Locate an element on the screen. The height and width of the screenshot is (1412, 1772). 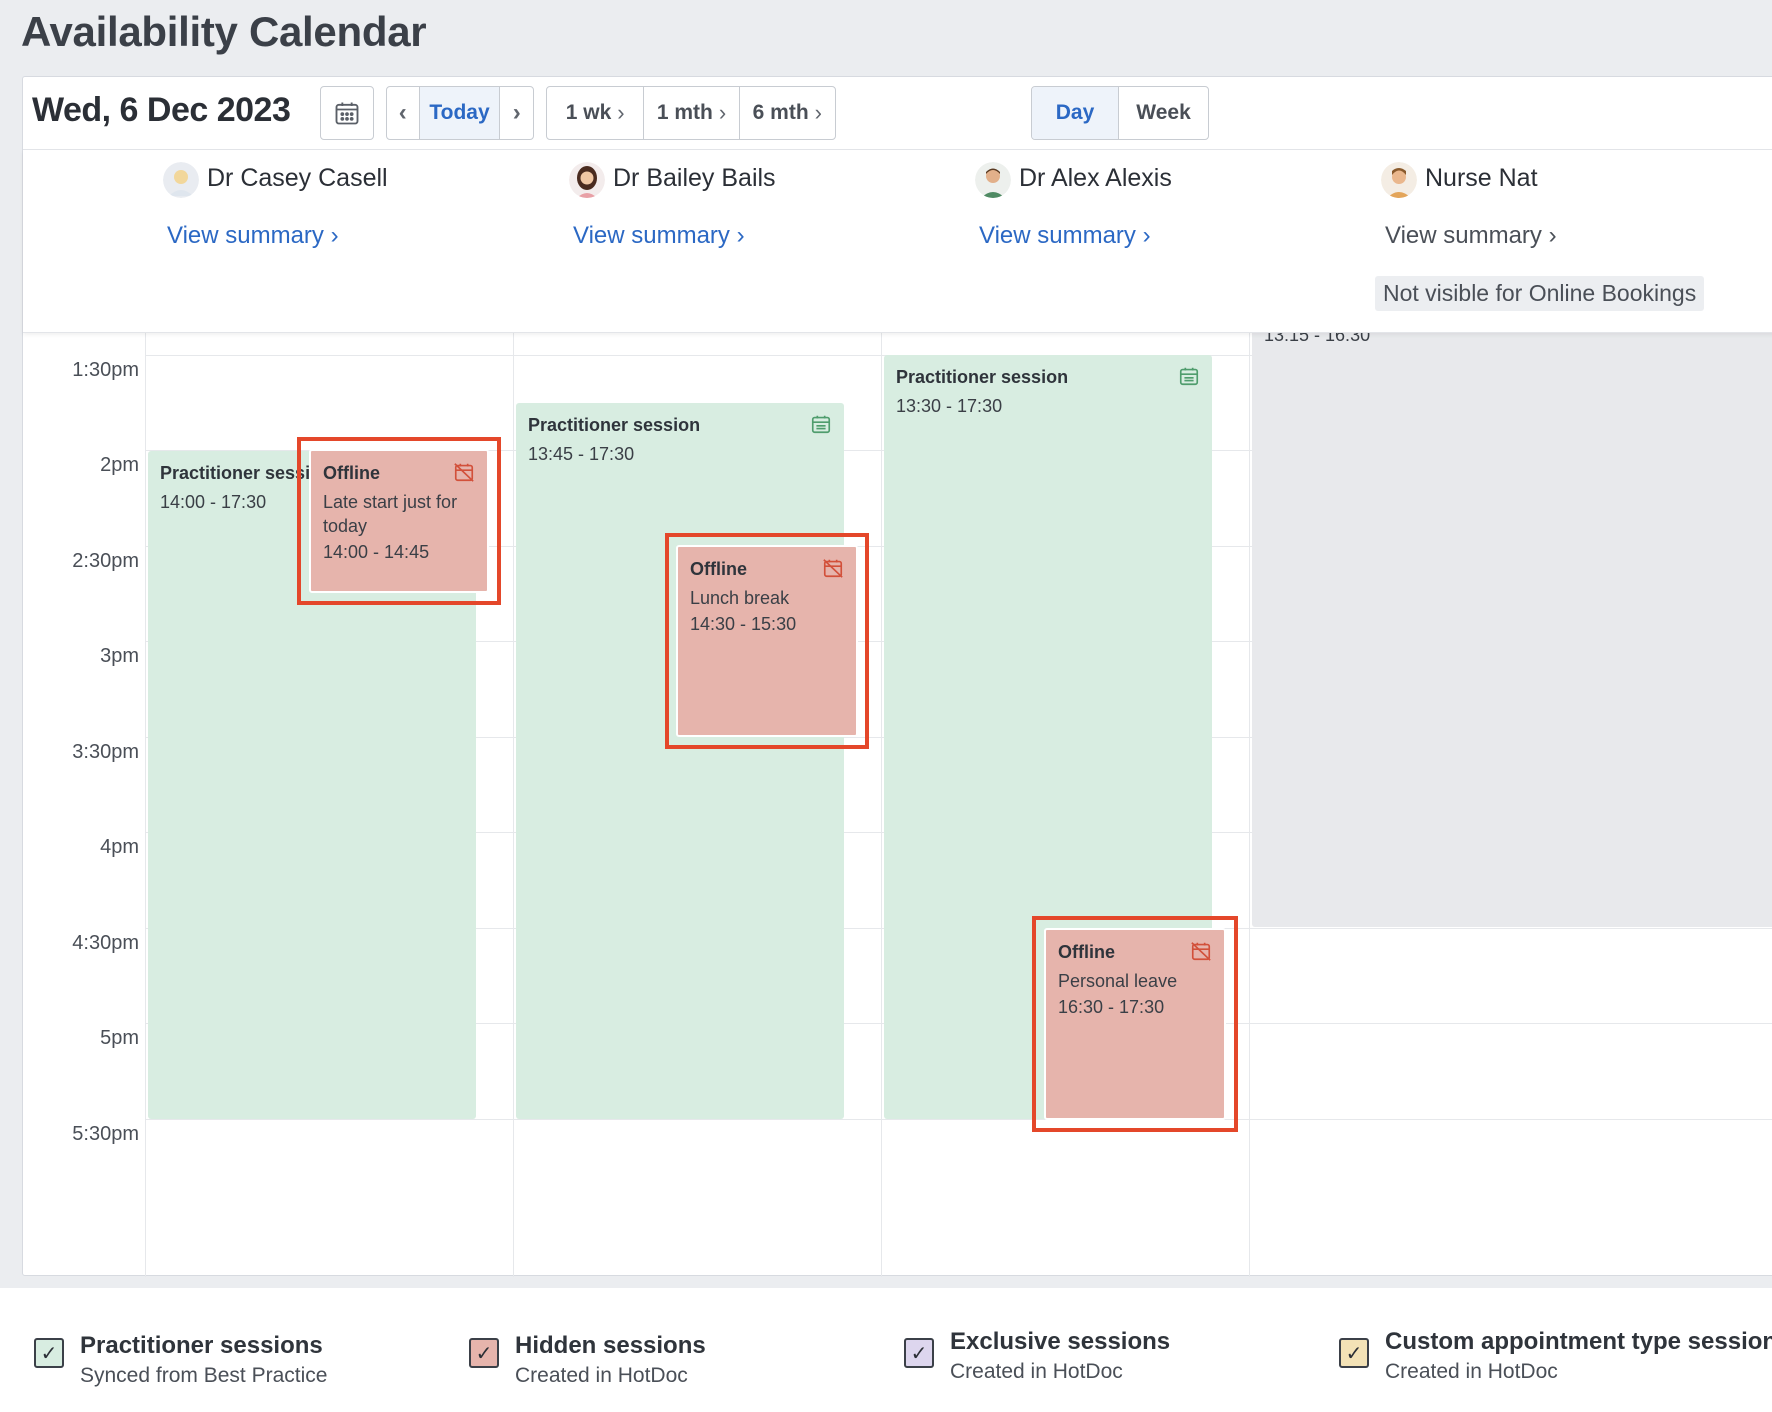
legend-title: Hidden sessions is located at coordinates (610, 1345).